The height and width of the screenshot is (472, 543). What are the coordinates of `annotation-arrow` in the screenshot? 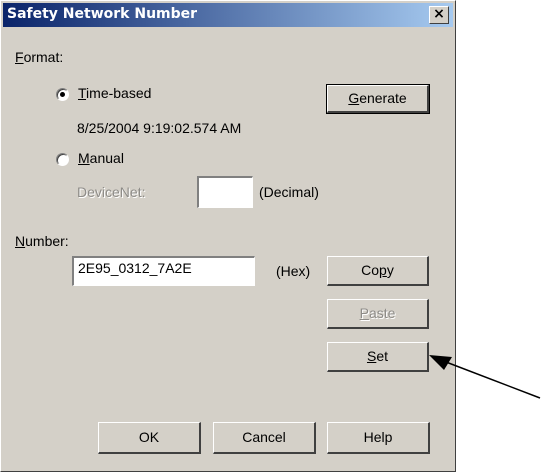 It's located at (485, 377).